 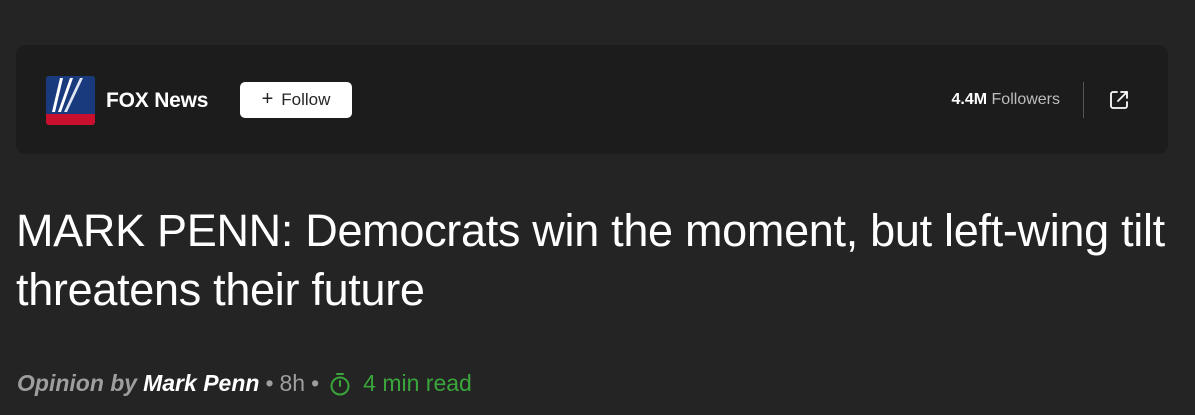 What do you see at coordinates (77, 383) in the screenshot?
I see `byline-prefix: Opinion by` at bounding box center [77, 383].